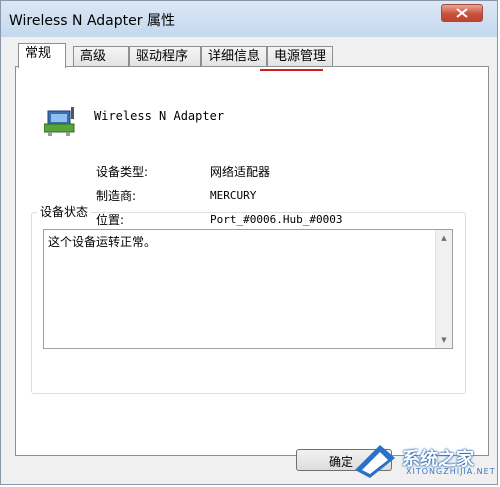 This screenshot has height=487, width=500. I want to click on scroll-up-icon: ▲, so click(444, 238).